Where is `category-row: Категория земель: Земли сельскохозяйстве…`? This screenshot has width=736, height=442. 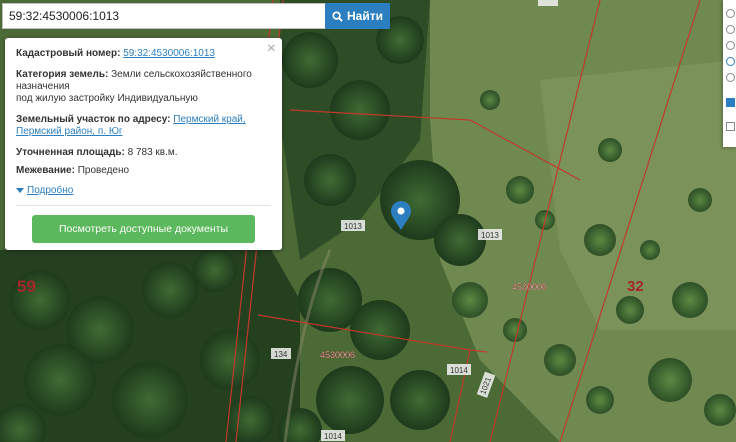
category-row: Категория земель: Земли сельскохозяйстве… is located at coordinates (136, 87).